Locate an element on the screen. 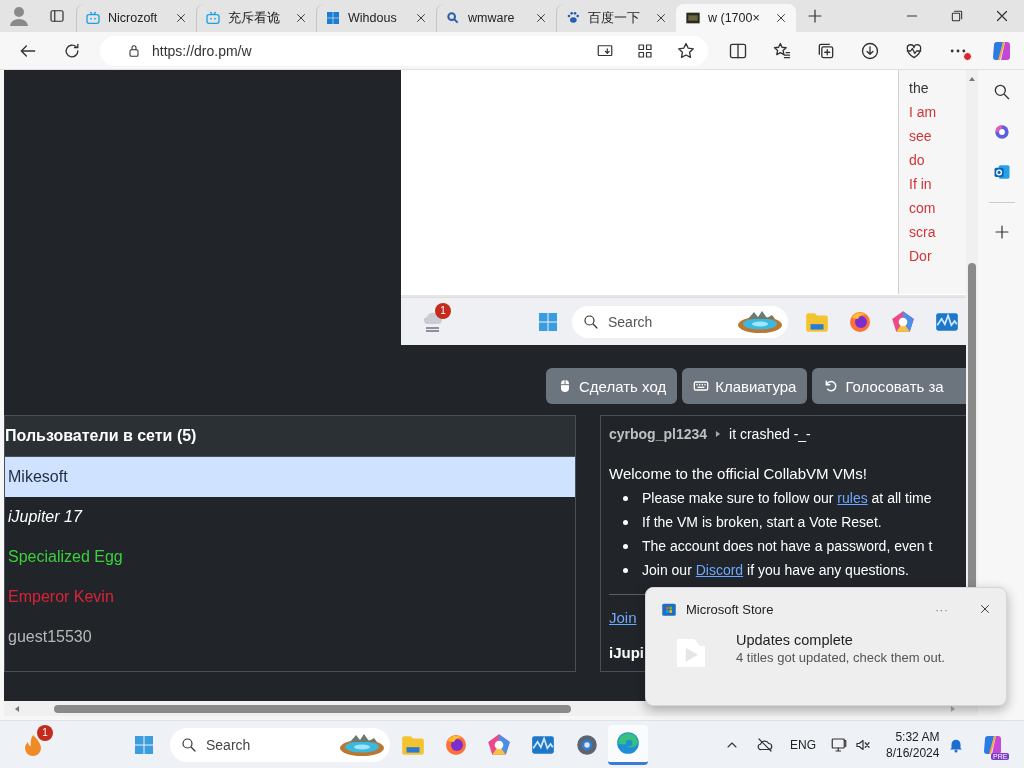  text-line: scra is located at coordinates (922, 232).